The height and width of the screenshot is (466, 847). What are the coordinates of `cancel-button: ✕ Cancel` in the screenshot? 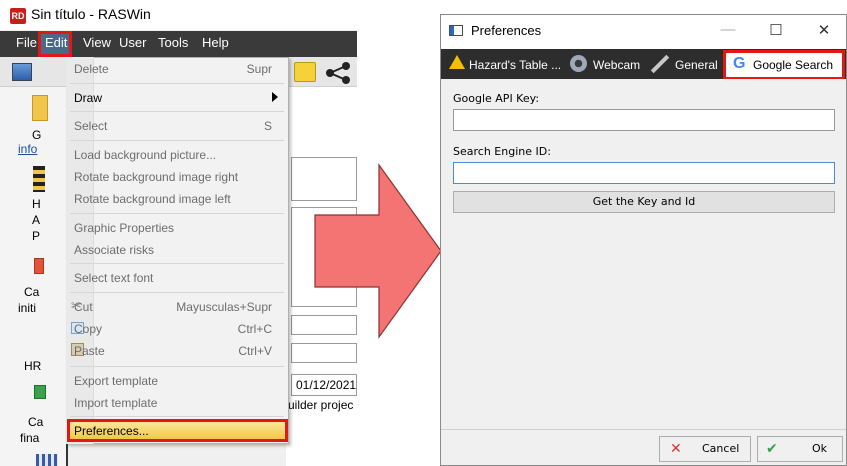 It's located at (705, 449).